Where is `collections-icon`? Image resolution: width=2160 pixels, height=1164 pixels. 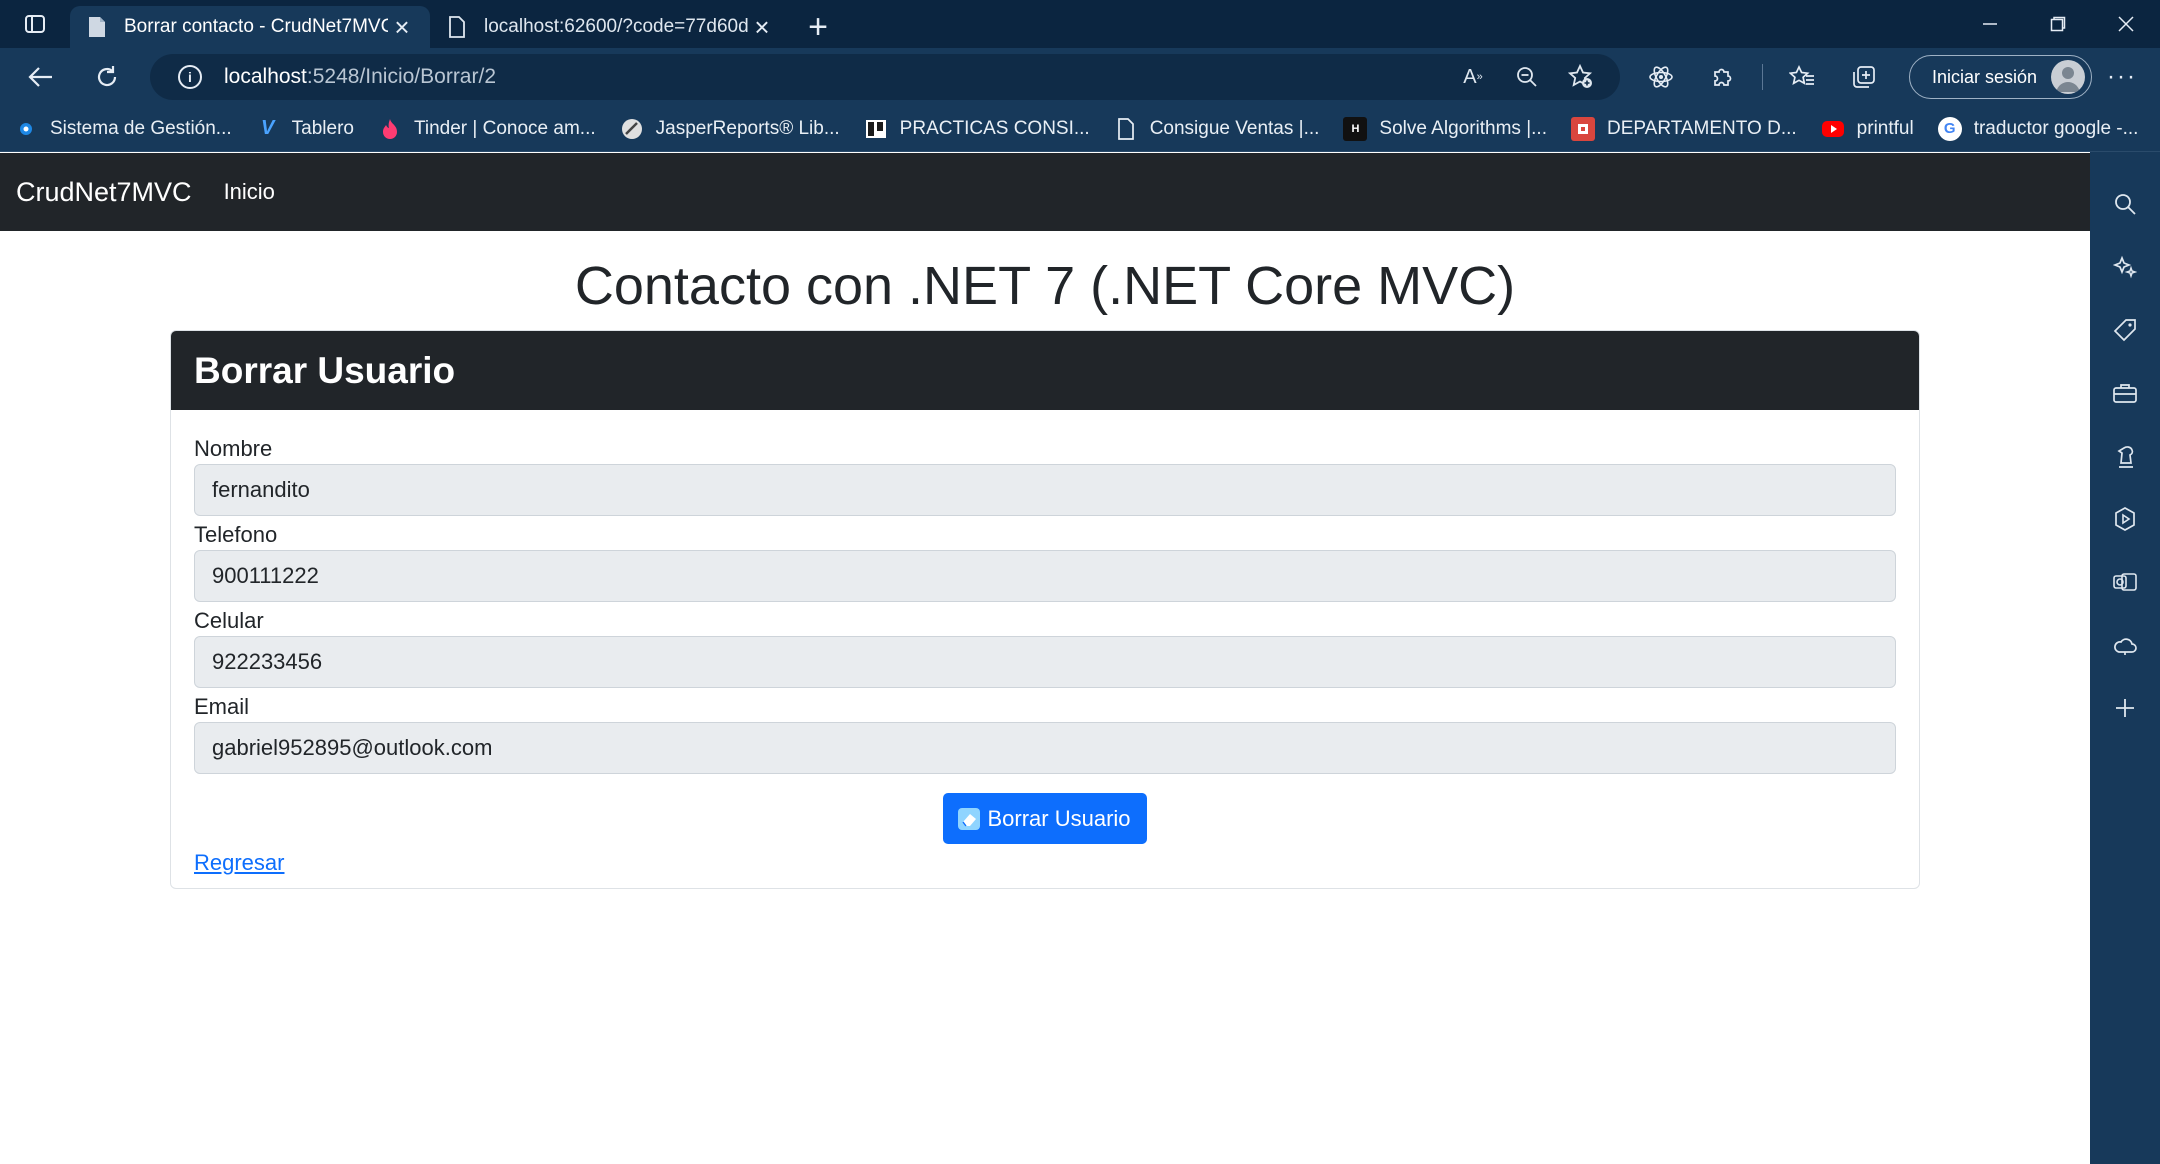
collections-icon is located at coordinates (1864, 77).